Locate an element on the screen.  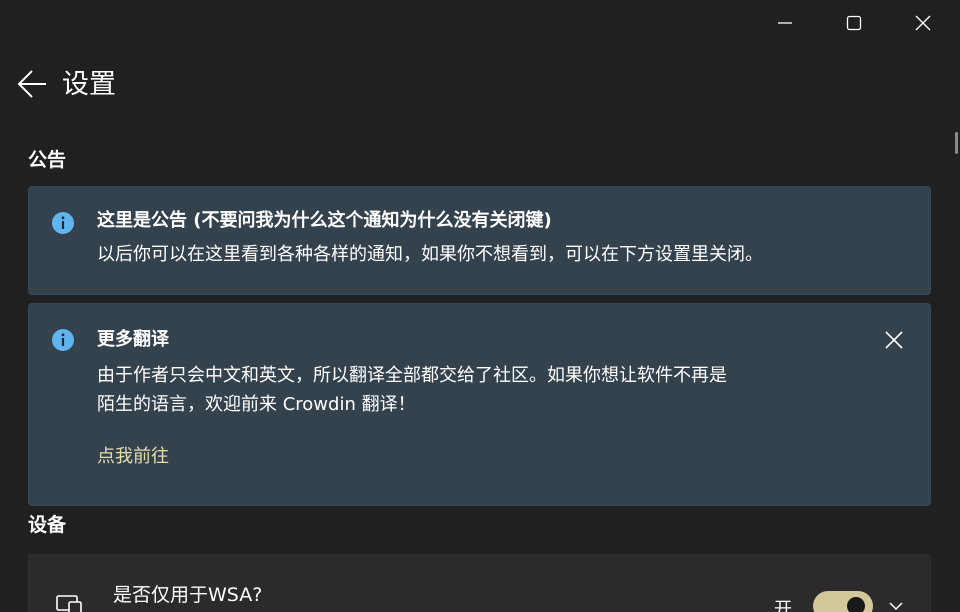
minimize-button is located at coordinates (785, 23).